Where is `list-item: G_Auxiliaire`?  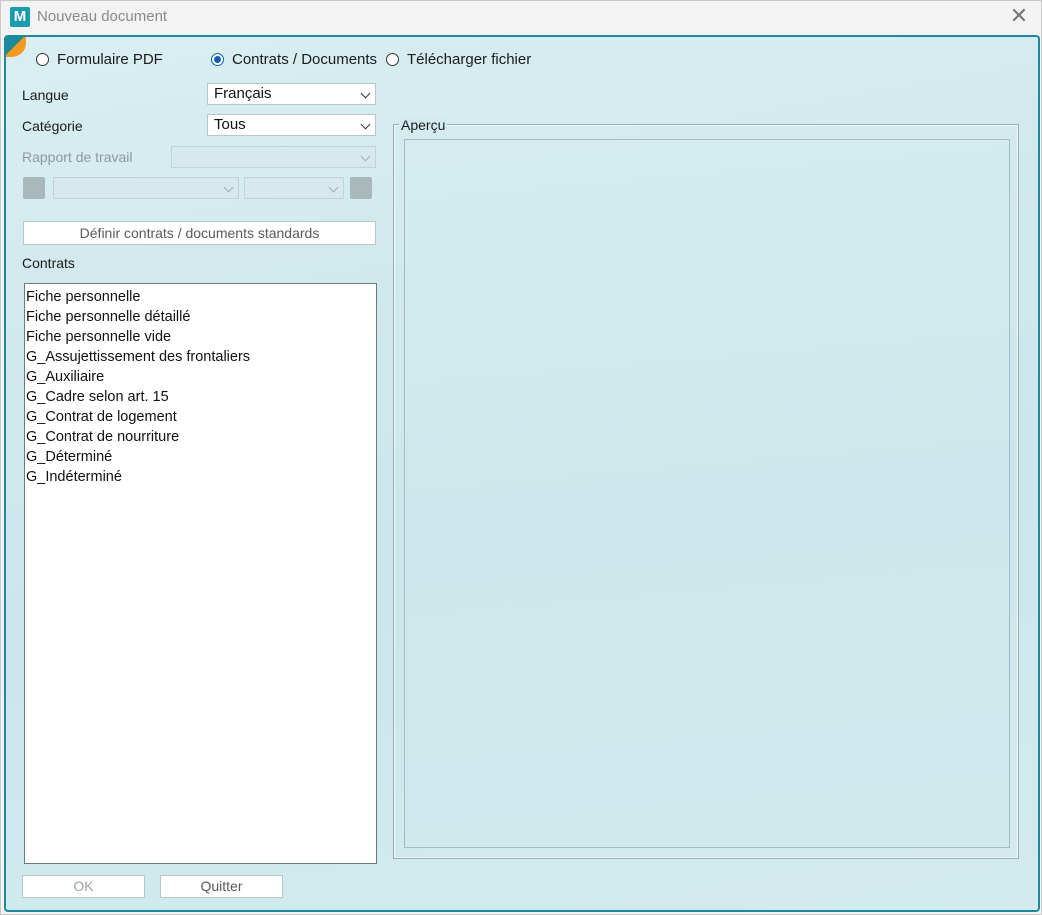 list-item: G_Auxiliaire is located at coordinates (200, 377).